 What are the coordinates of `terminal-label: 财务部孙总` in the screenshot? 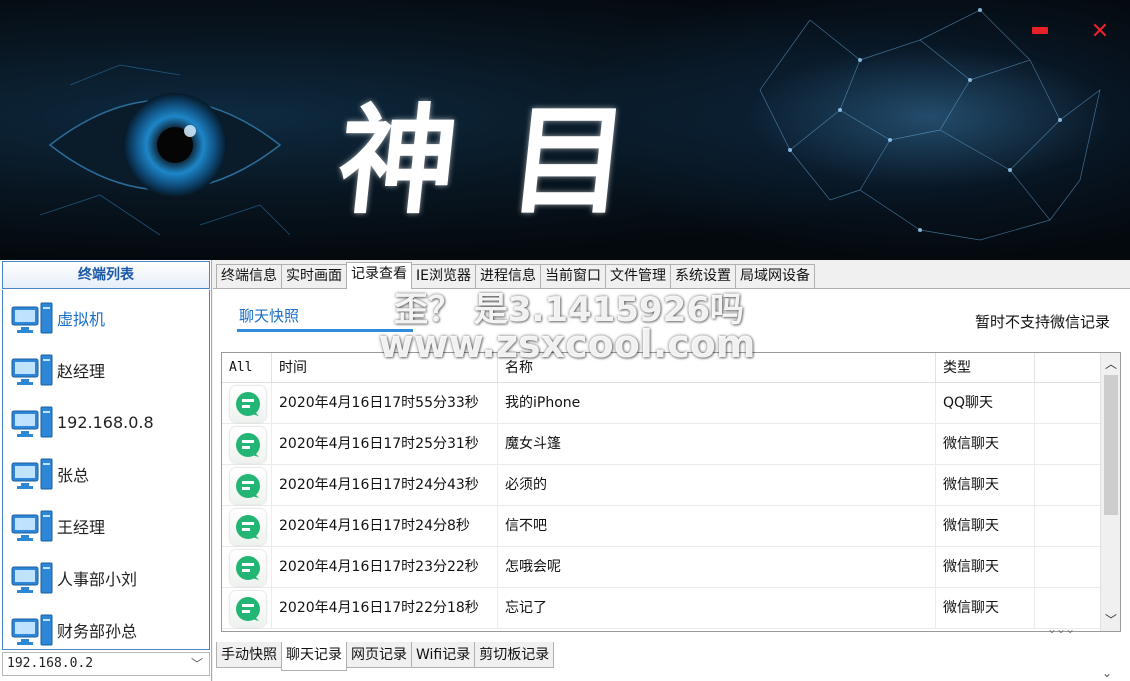 It's located at (97, 631).